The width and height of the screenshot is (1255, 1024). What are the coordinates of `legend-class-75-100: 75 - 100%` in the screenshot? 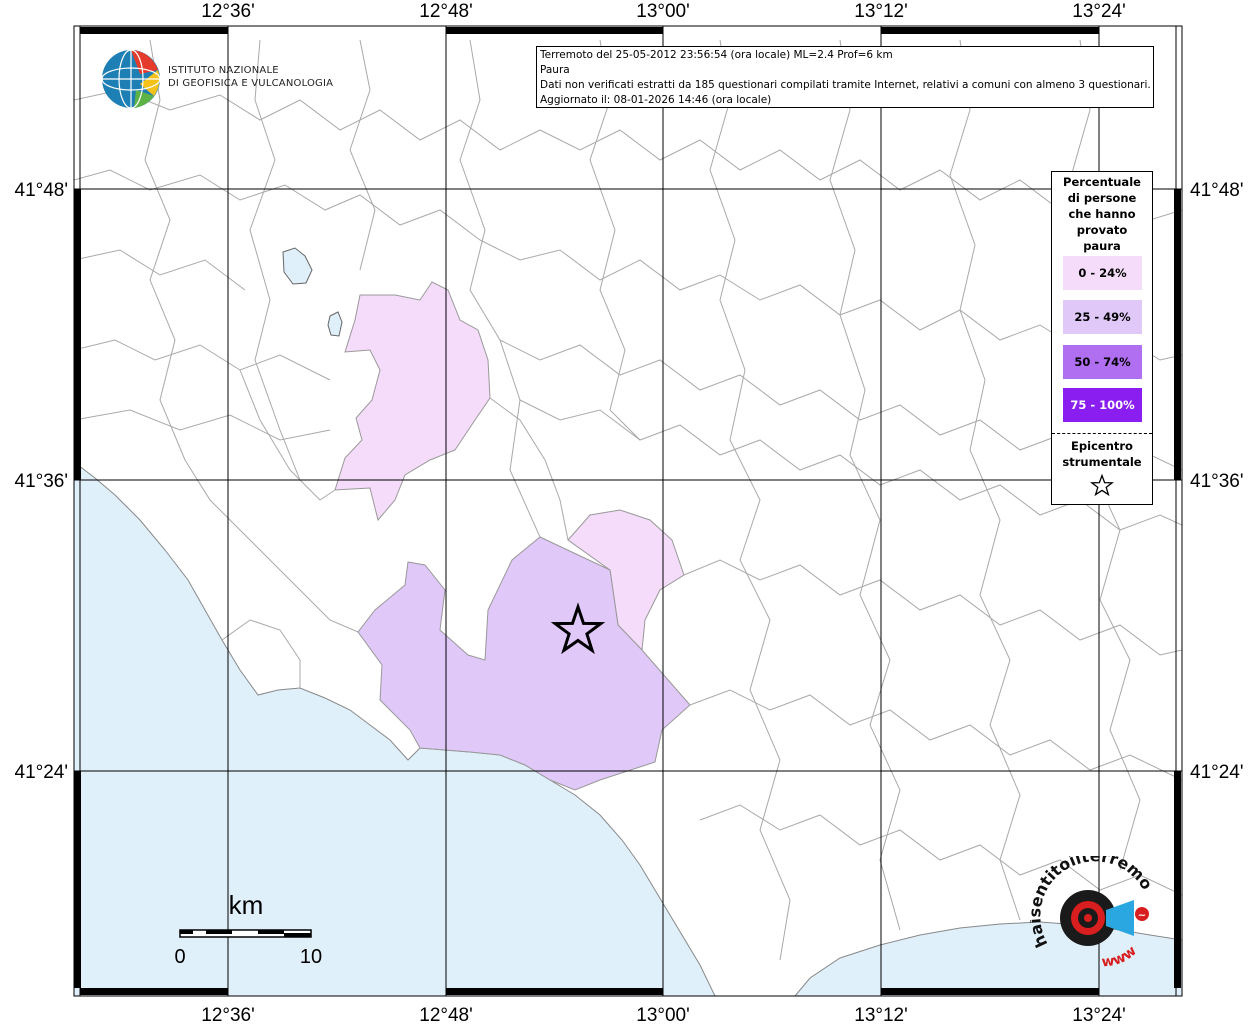 It's located at (1102, 405).